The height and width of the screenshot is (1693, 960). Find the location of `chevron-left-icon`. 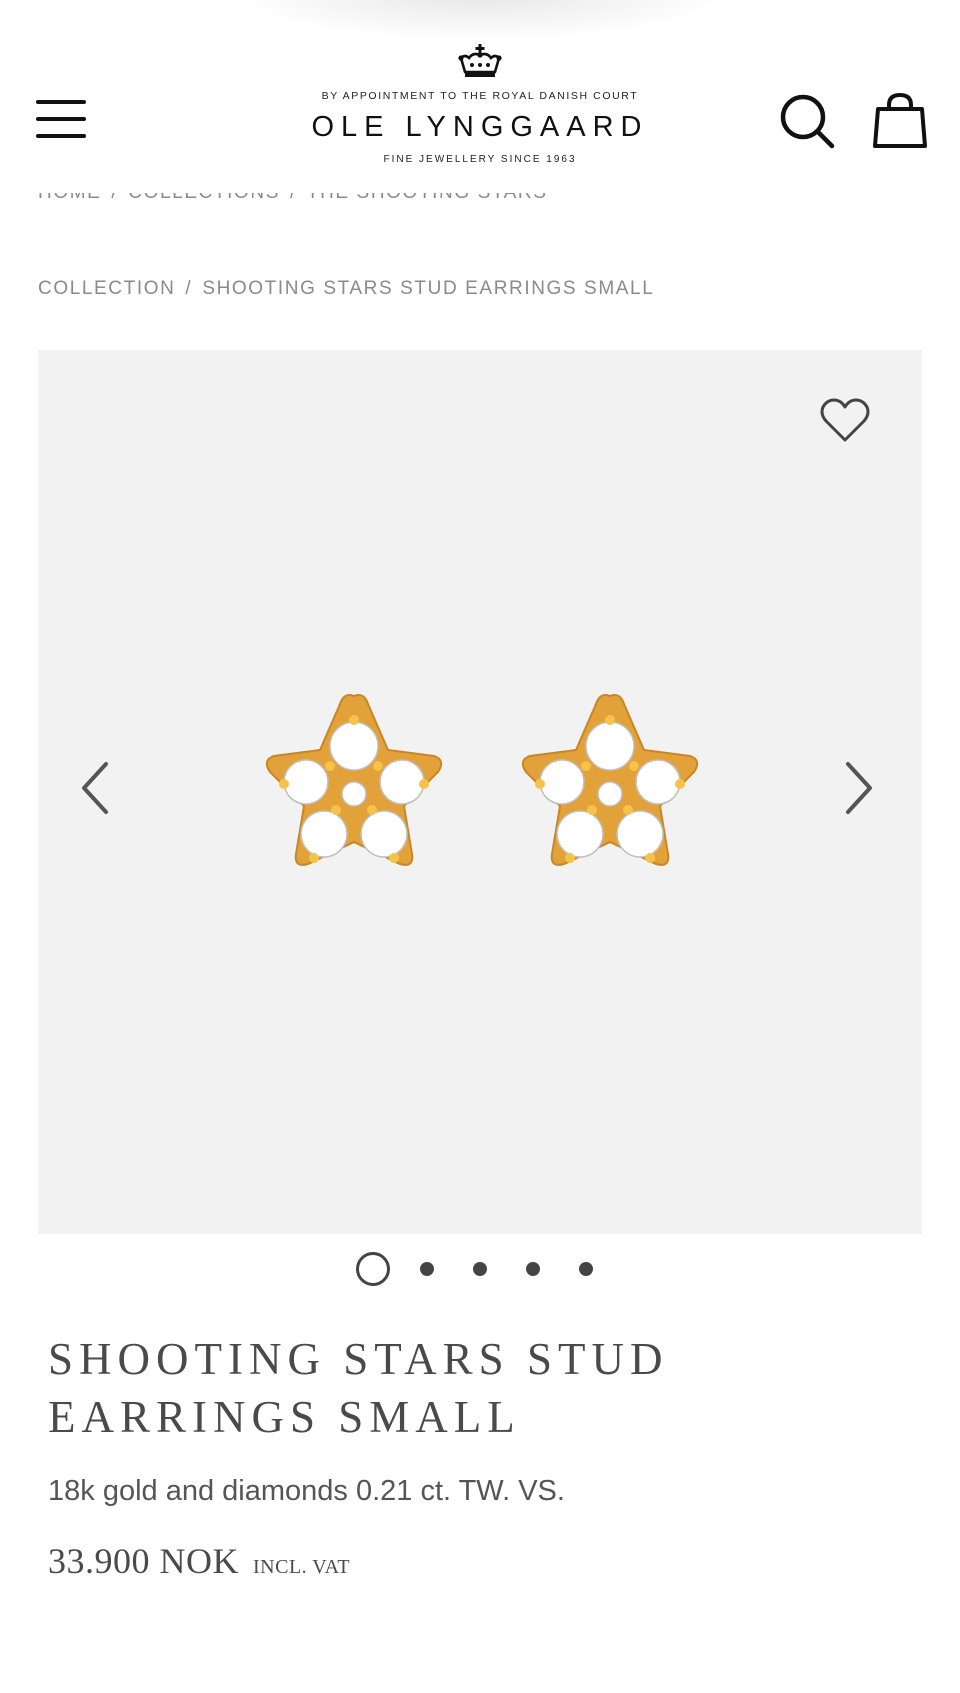

chevron-left-icon is located at coordinates (95, 788).